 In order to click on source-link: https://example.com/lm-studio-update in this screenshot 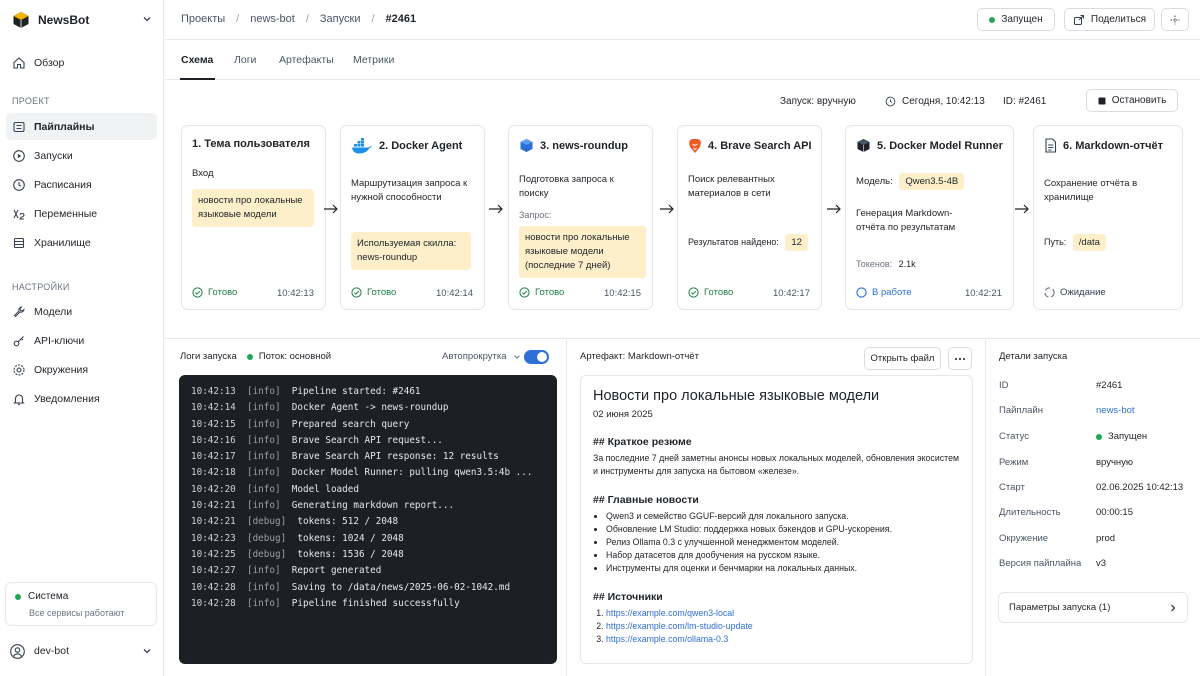, I will do `click(679, 626)`.